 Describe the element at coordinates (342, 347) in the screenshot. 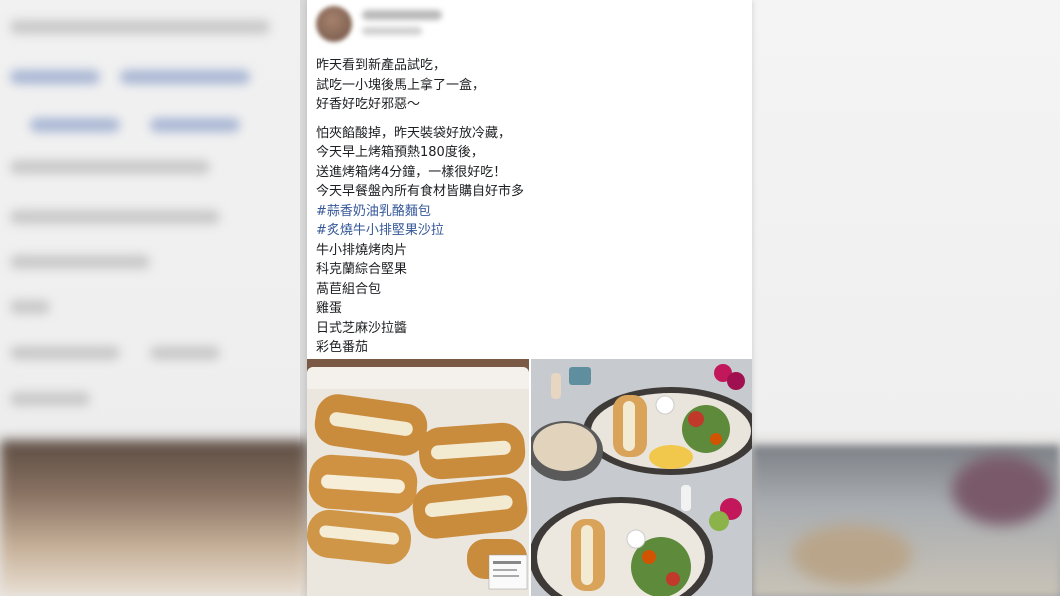

I see `ingredient-item: 彩色番茄` at that location.